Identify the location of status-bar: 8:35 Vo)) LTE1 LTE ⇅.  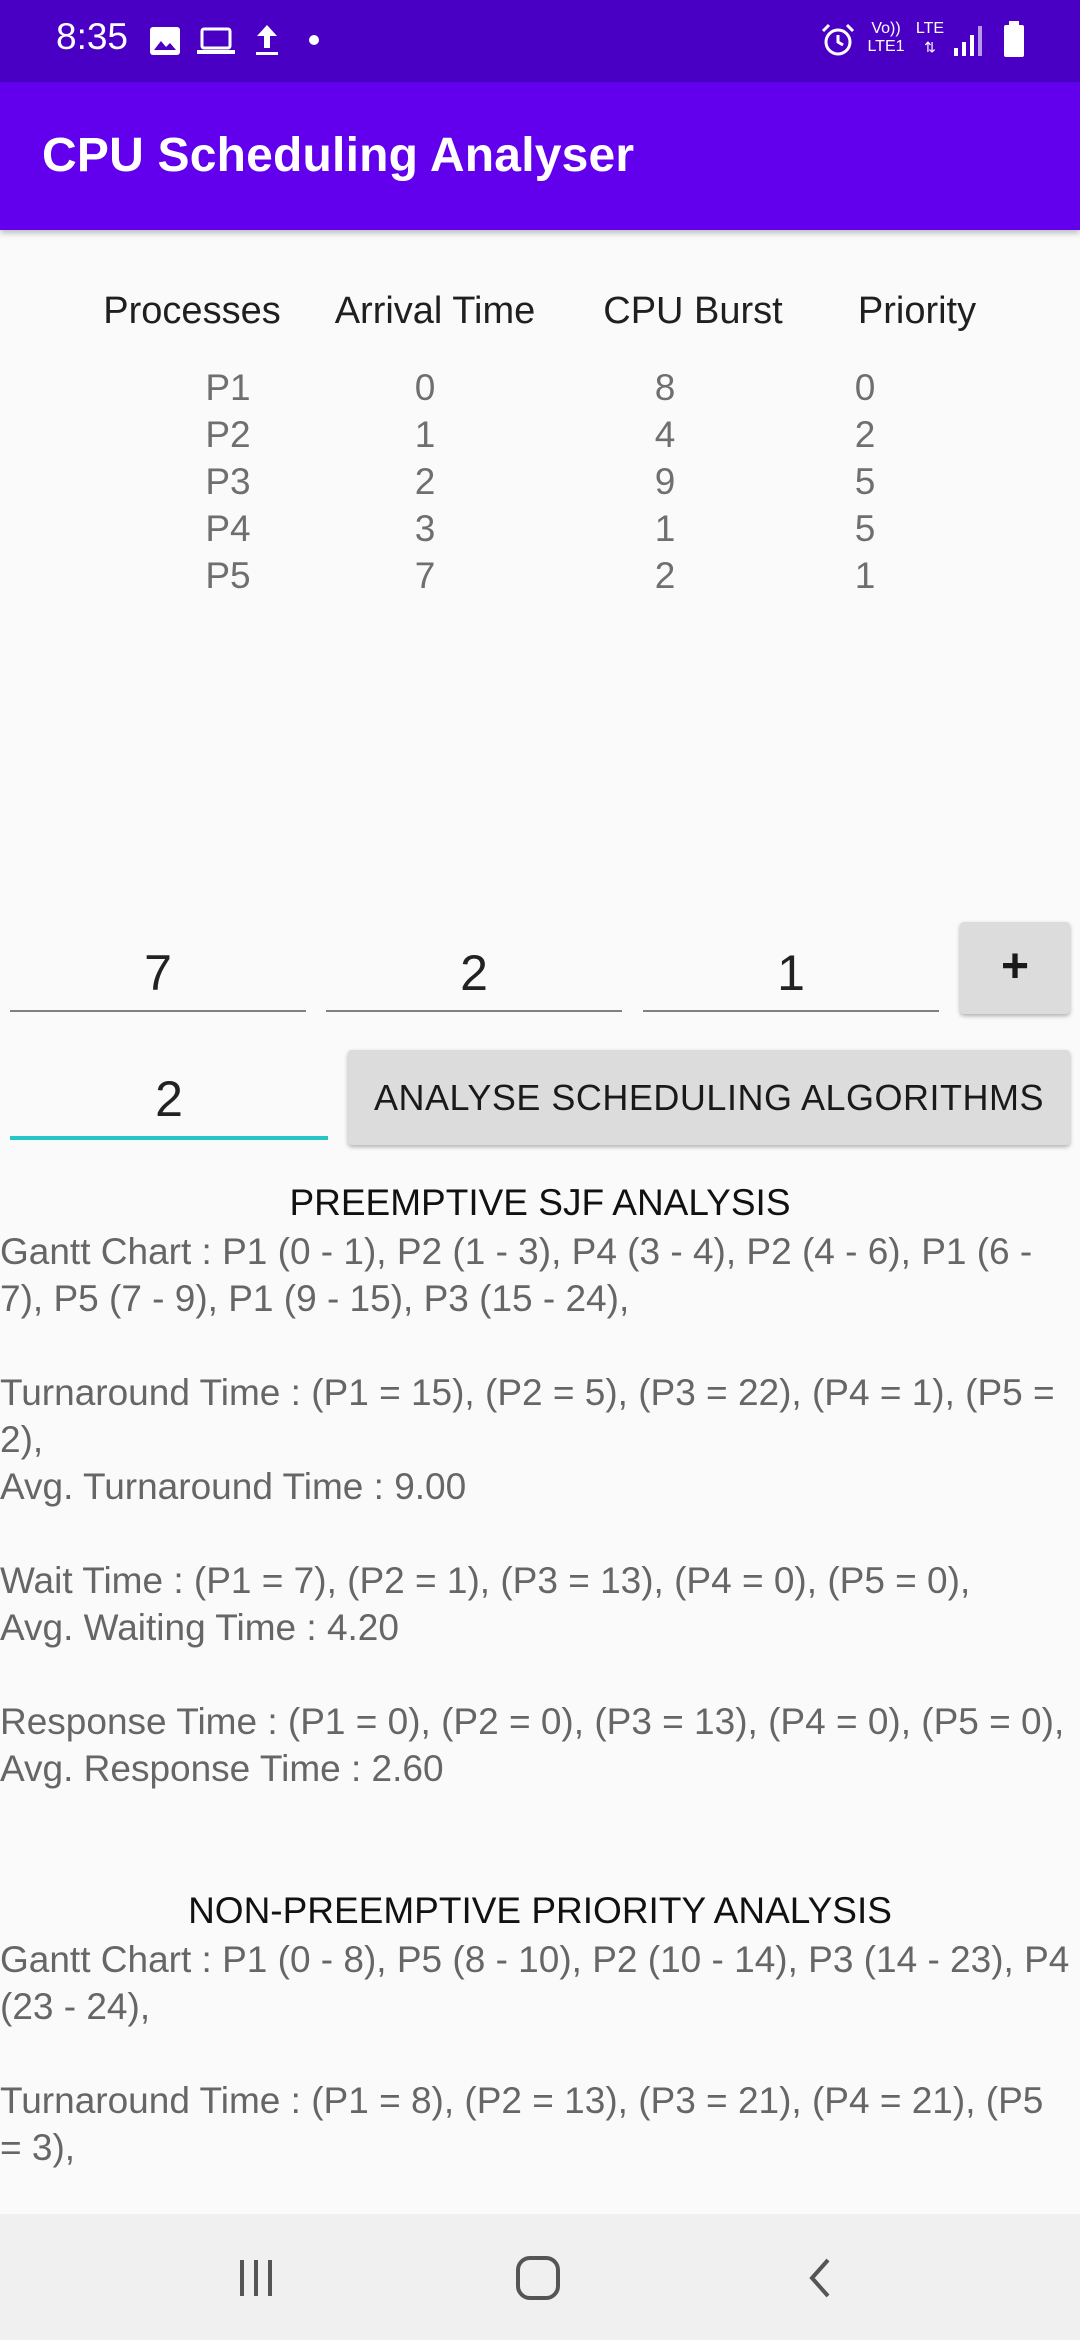
(540, 41).